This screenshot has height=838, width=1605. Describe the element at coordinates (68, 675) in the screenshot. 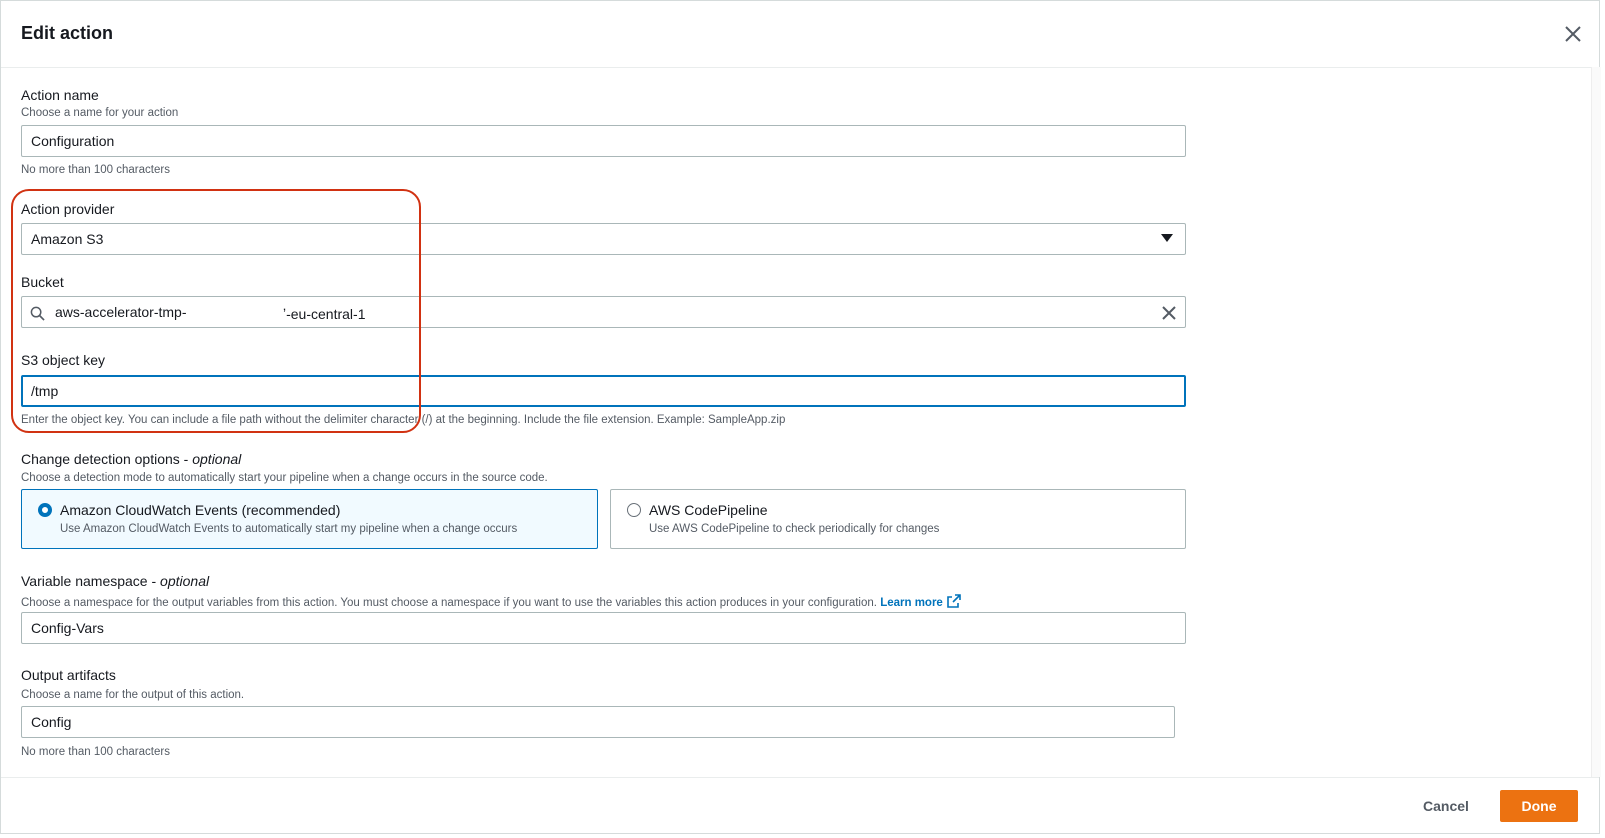

I see `output-artifacts-label: Output artifacts` at that location.